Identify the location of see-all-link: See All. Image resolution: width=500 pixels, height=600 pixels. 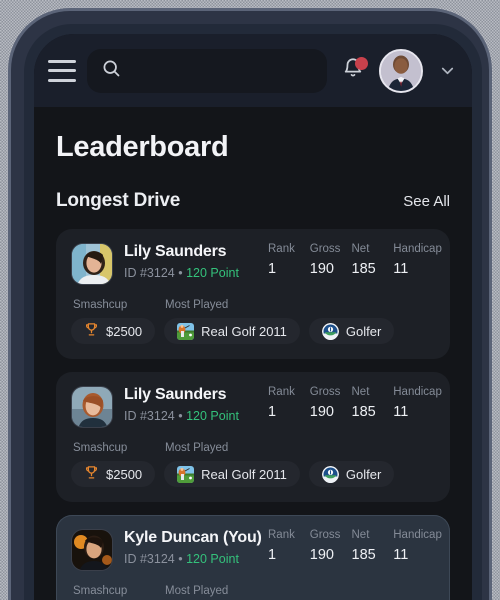
(426, 201).